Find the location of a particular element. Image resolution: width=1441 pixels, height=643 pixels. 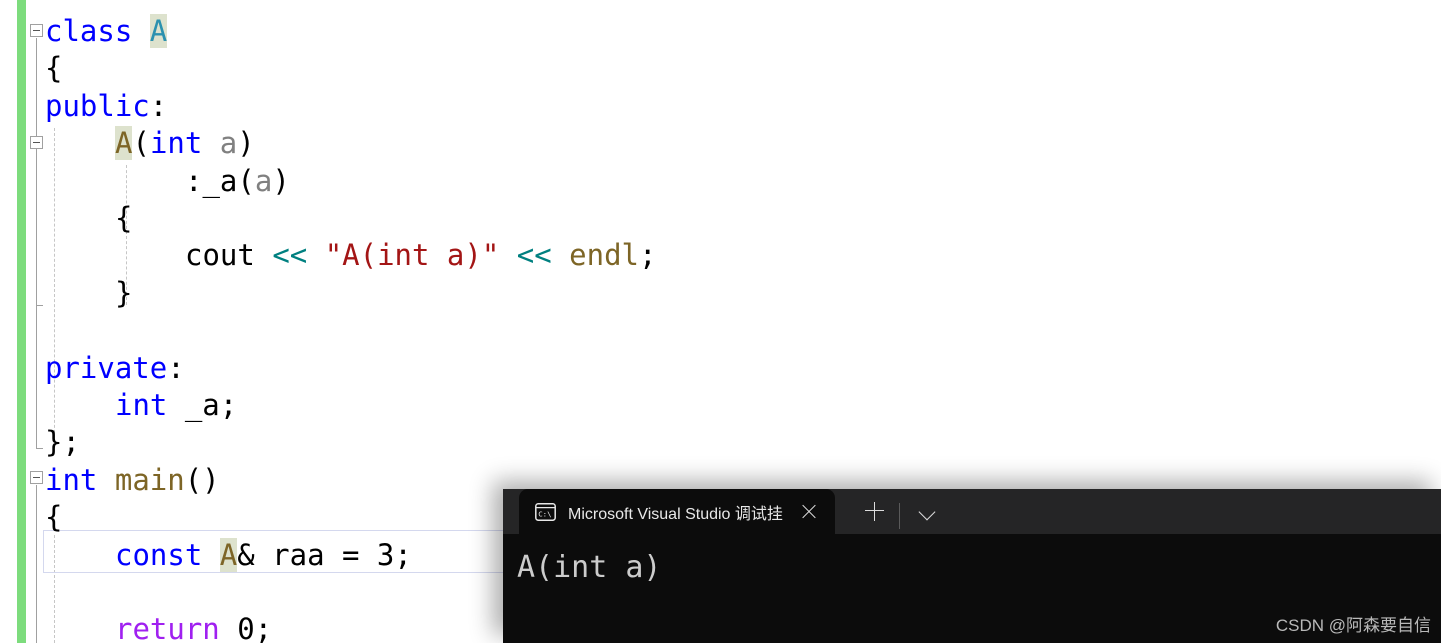

code-token: }; is located at coordinates (62, 442).